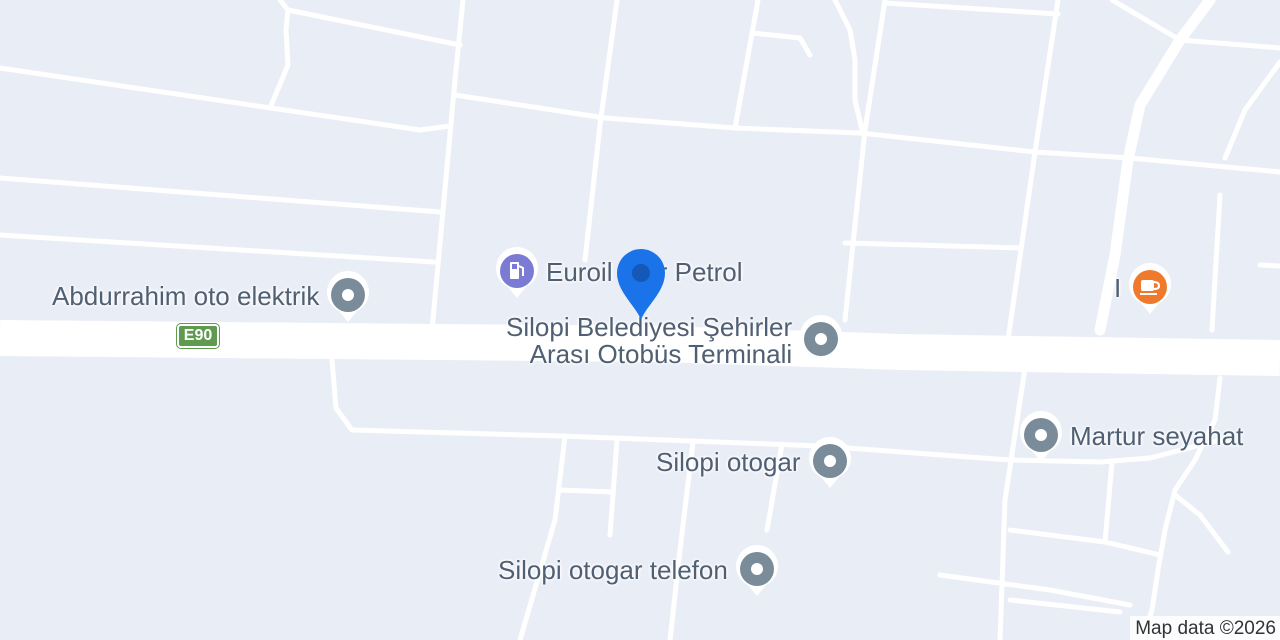  Describe the element at coordinates (517, 272) in the screenshot. I see `gas-station-icon` at that location.